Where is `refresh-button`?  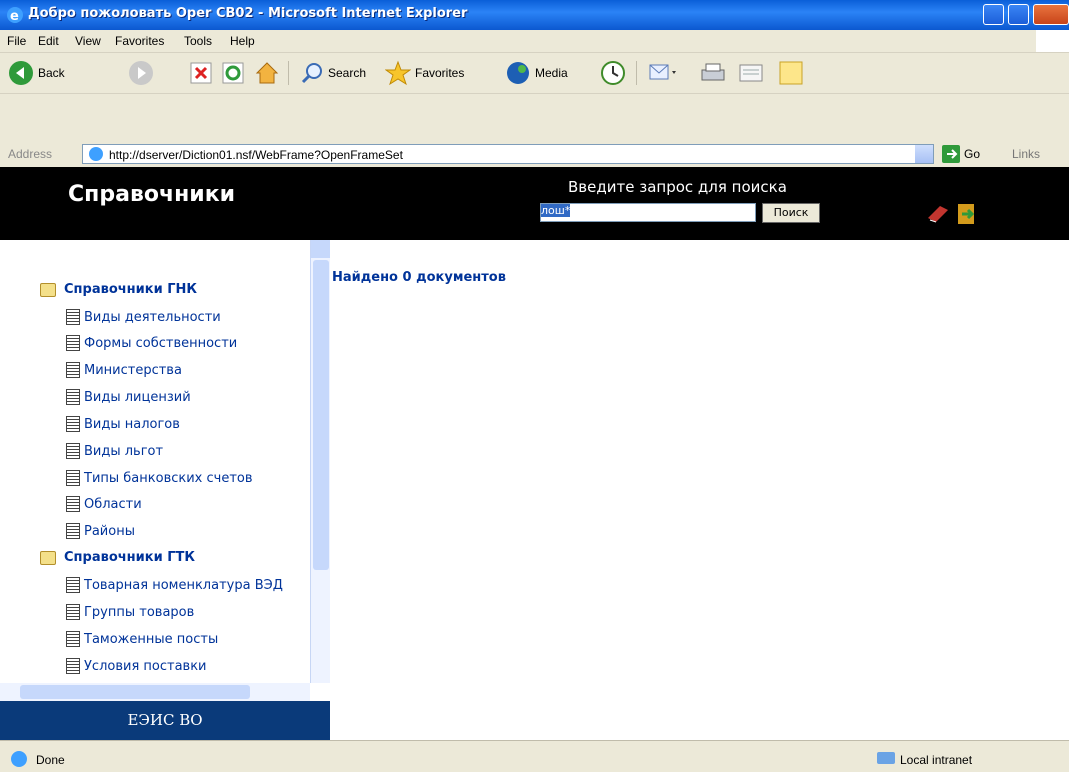
refresh-button is located at coordinates (233, 73).